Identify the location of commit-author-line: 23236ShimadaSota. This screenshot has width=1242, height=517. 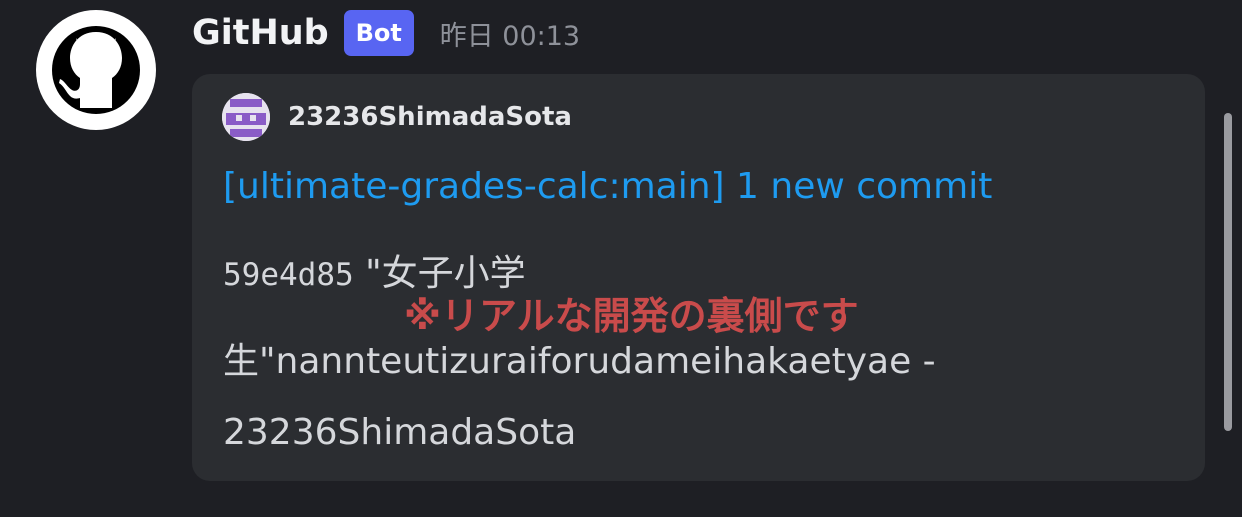
(400, 432).